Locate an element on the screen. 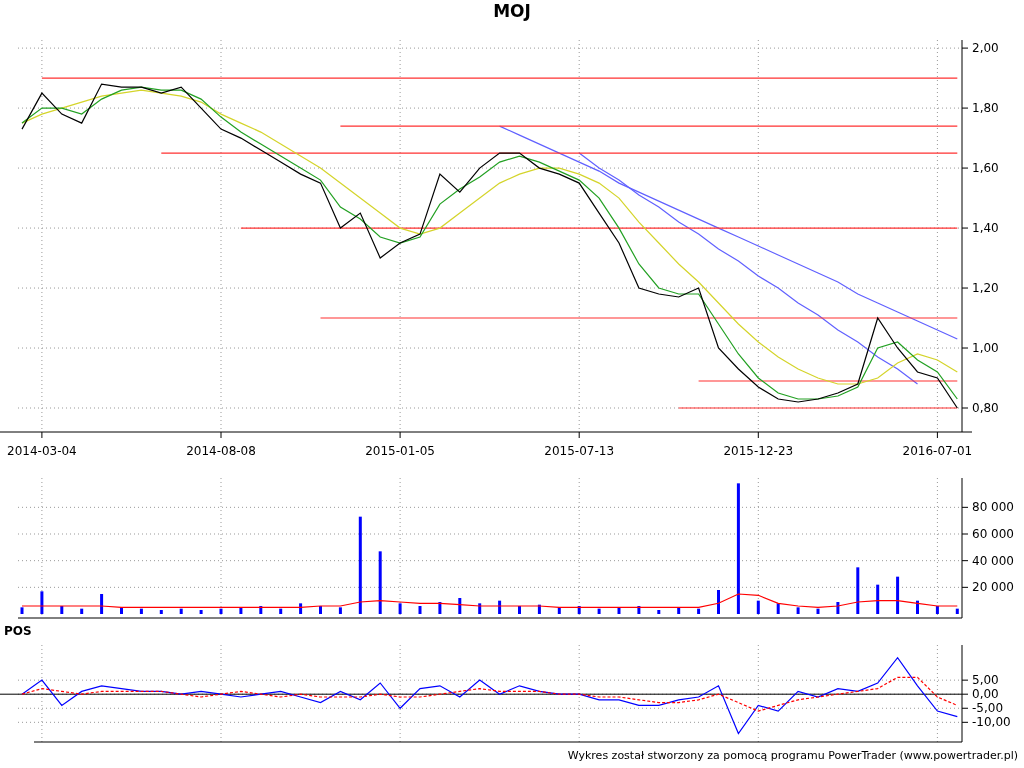  axis-label: 40 000 is located at coordinates (993, 560).